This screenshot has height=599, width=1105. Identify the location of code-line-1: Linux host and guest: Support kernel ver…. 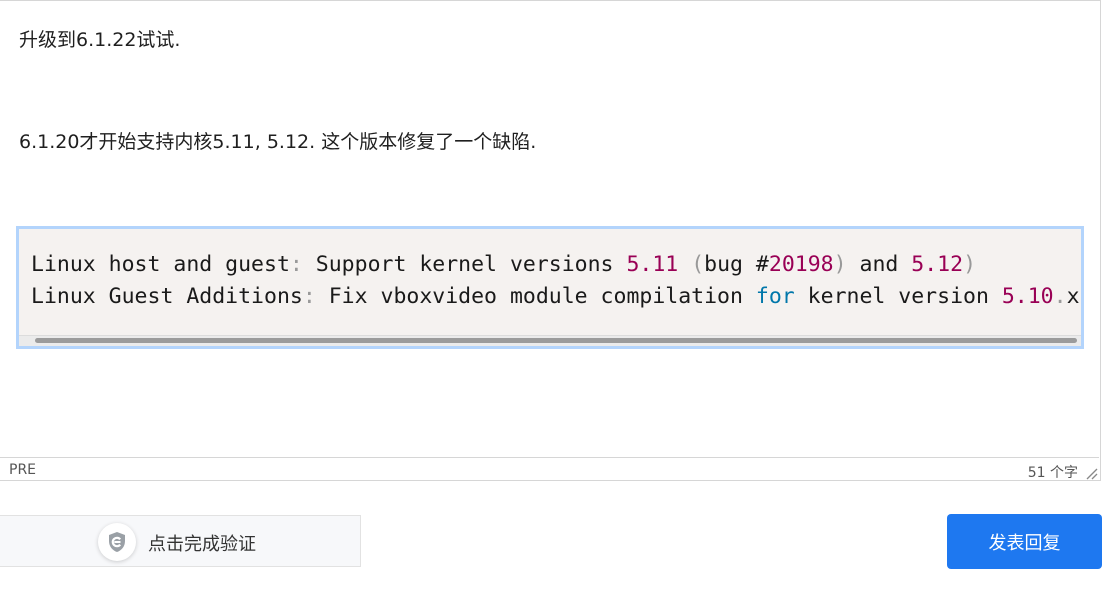
(503, 265).